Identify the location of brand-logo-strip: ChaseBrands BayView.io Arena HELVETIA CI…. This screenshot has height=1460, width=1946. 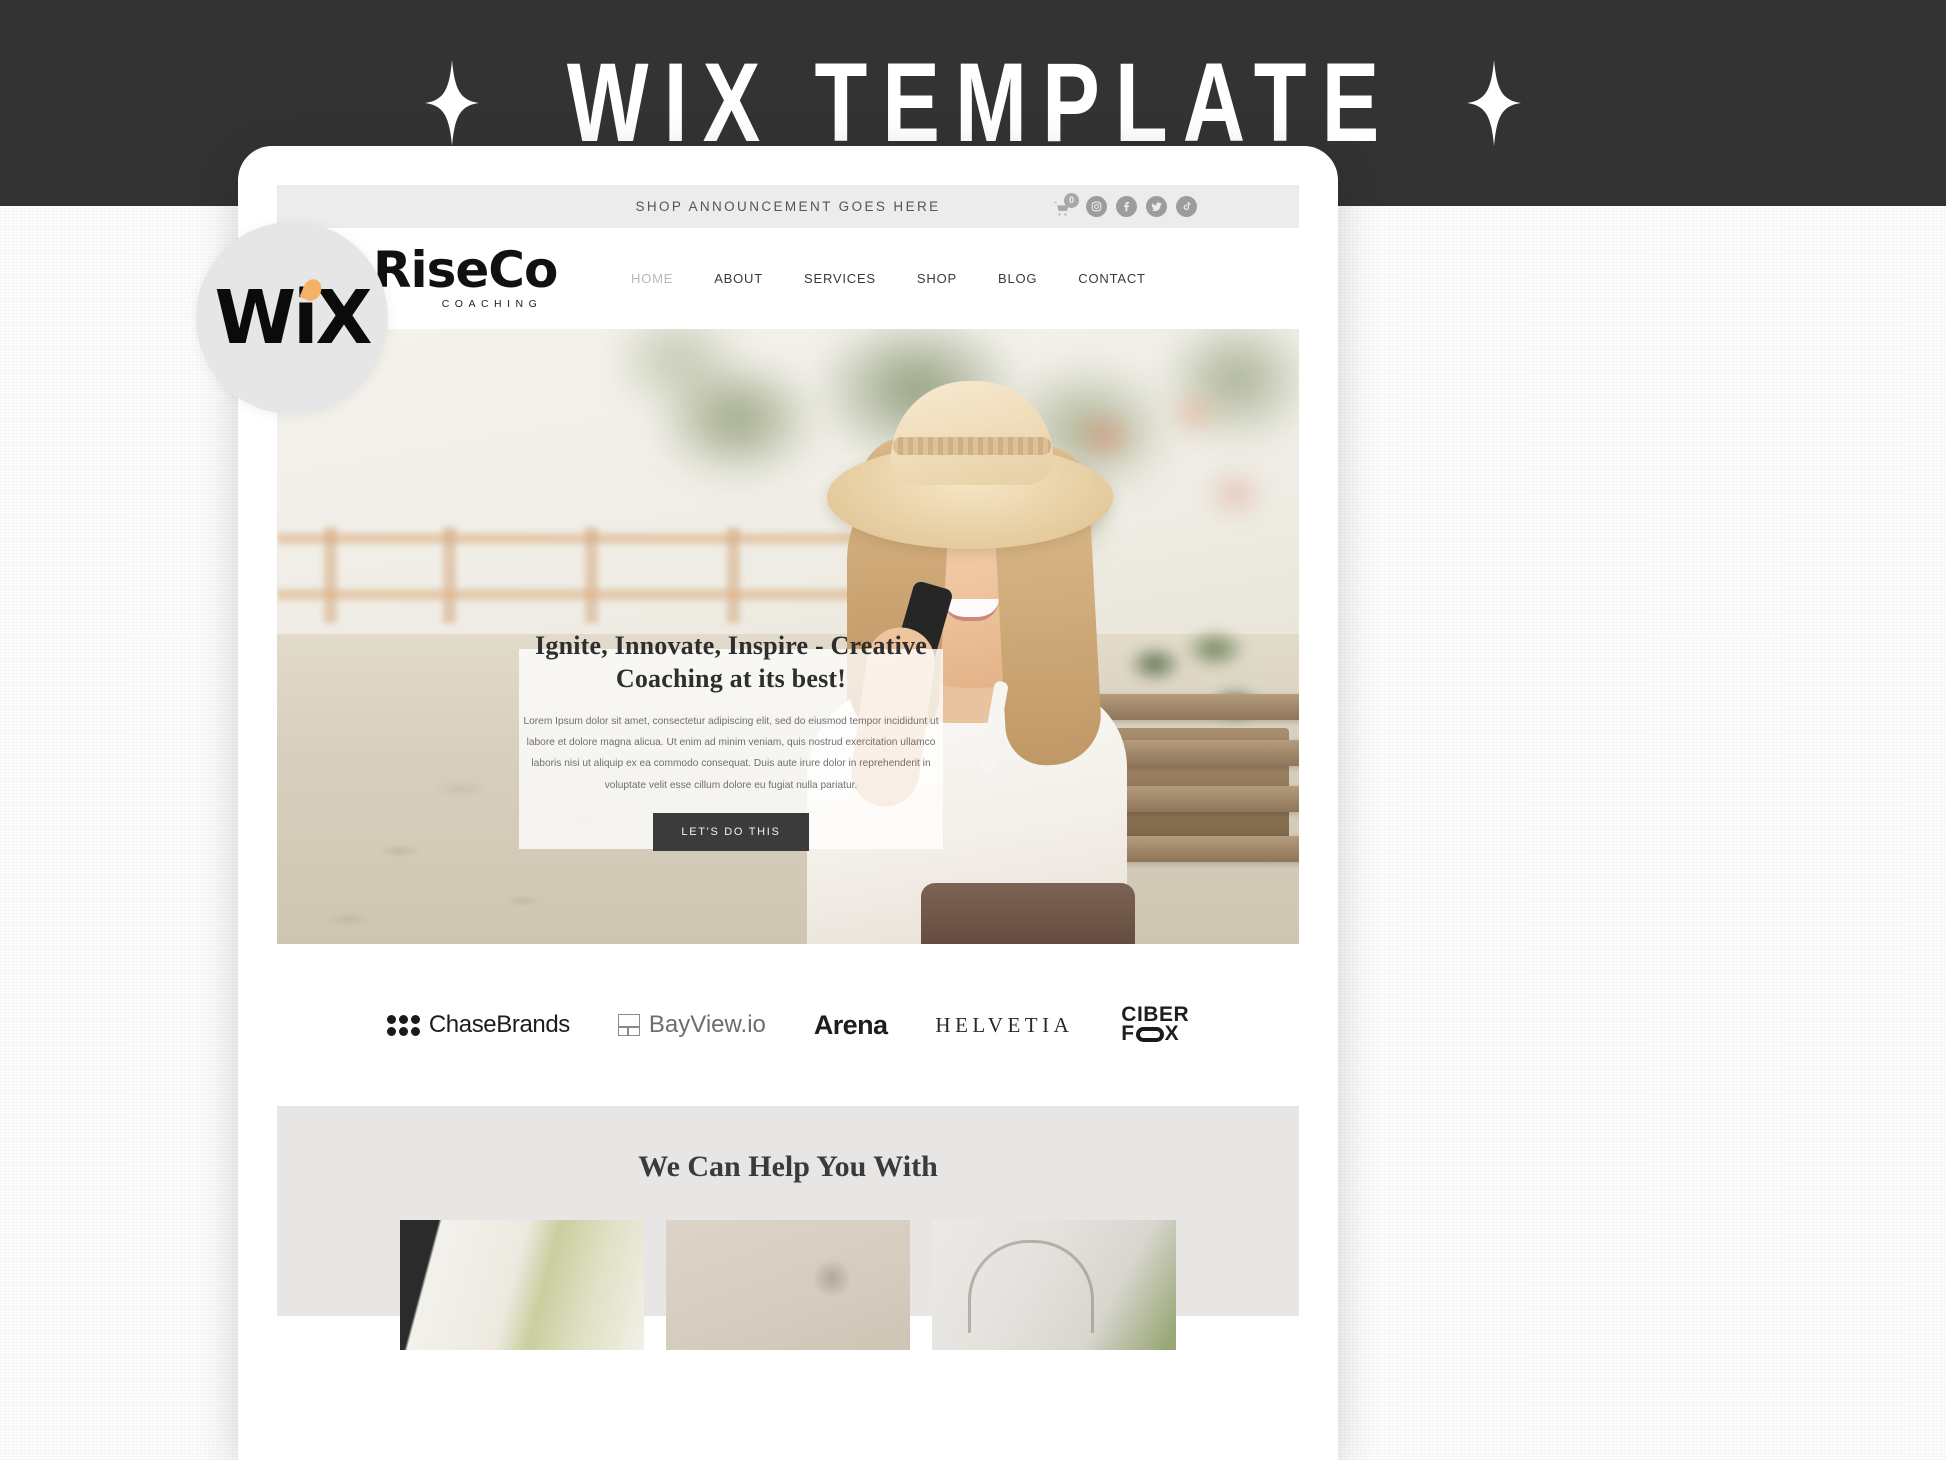
(788, 1025).